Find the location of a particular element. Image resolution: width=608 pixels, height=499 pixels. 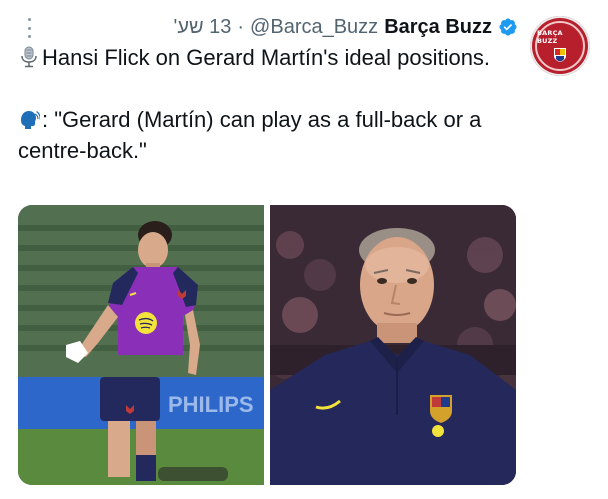

microphone-icon is located at coordinates (29, 57).